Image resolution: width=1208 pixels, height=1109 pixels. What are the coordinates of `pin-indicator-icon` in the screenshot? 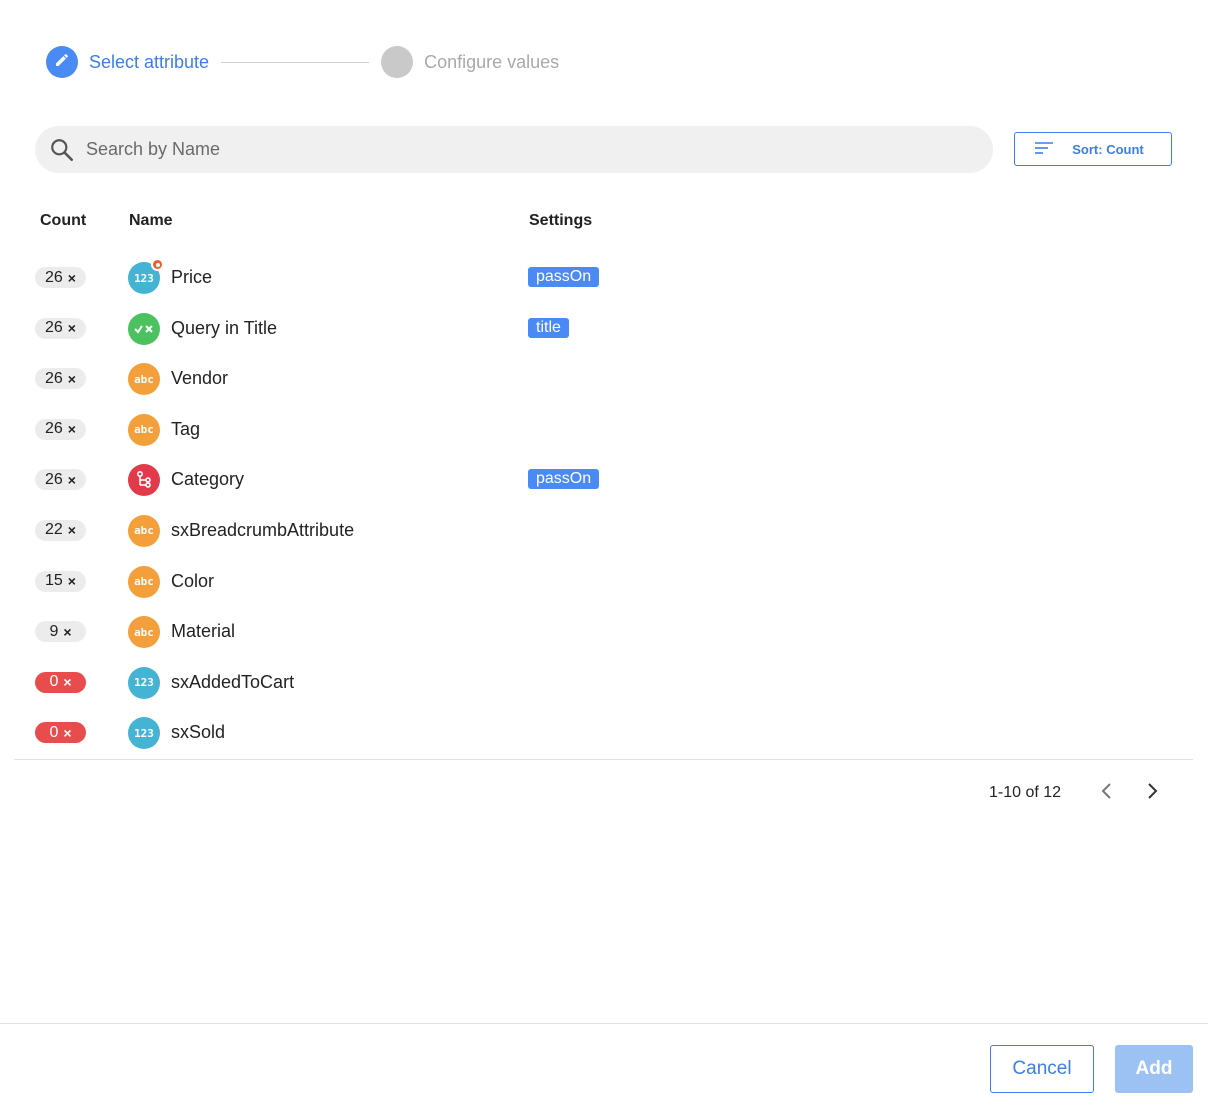 It's located at (157, 264).